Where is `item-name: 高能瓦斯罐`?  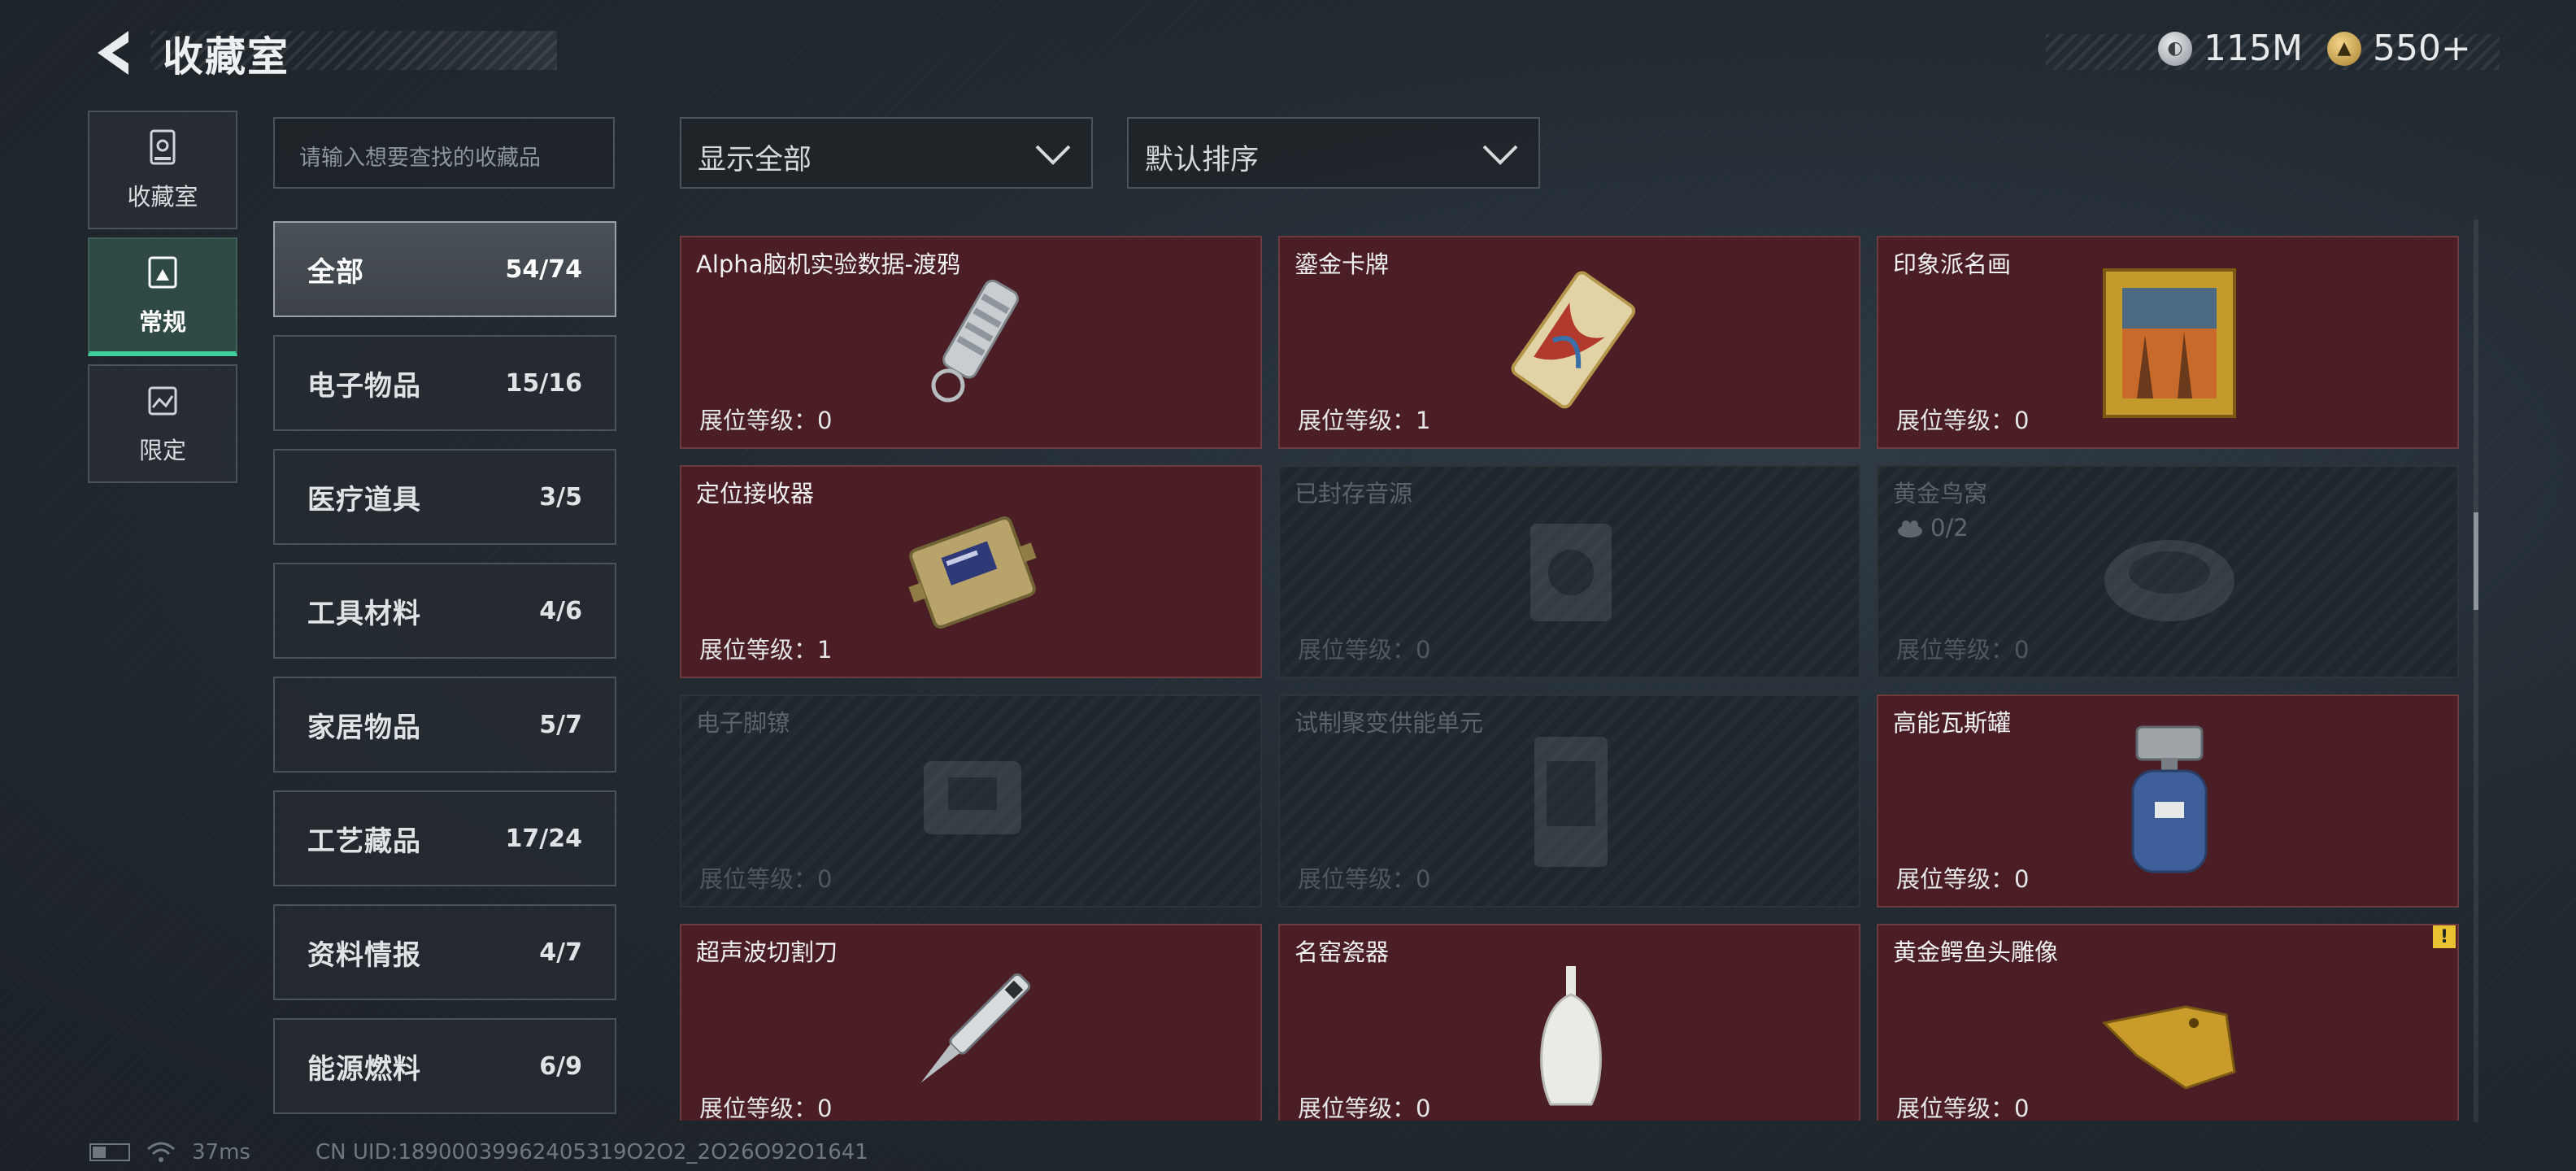
item-name: 高能瓦斯罐 is located at coordinates (1952, 723).